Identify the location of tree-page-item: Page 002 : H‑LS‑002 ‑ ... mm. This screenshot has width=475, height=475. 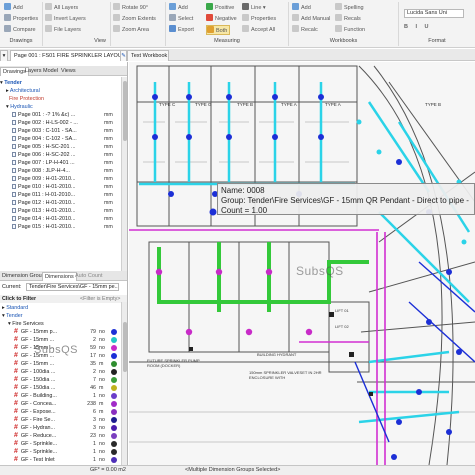
(63, 123).